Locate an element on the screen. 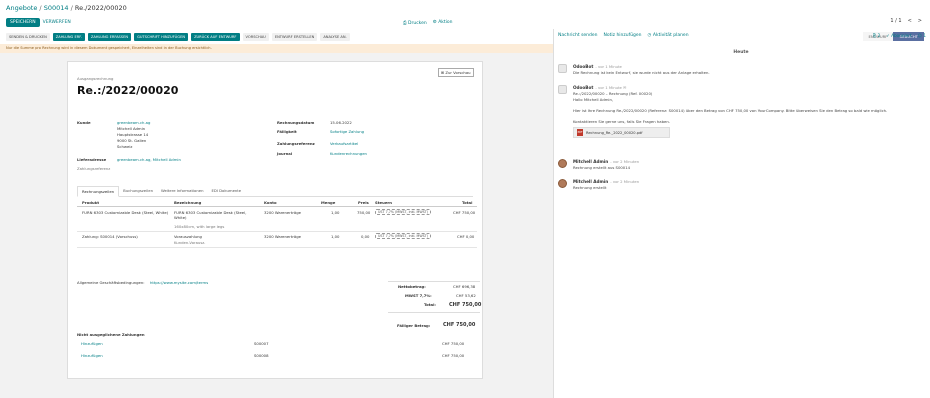  row-description: Vorauszahlung is located at coordinates (188, 236).